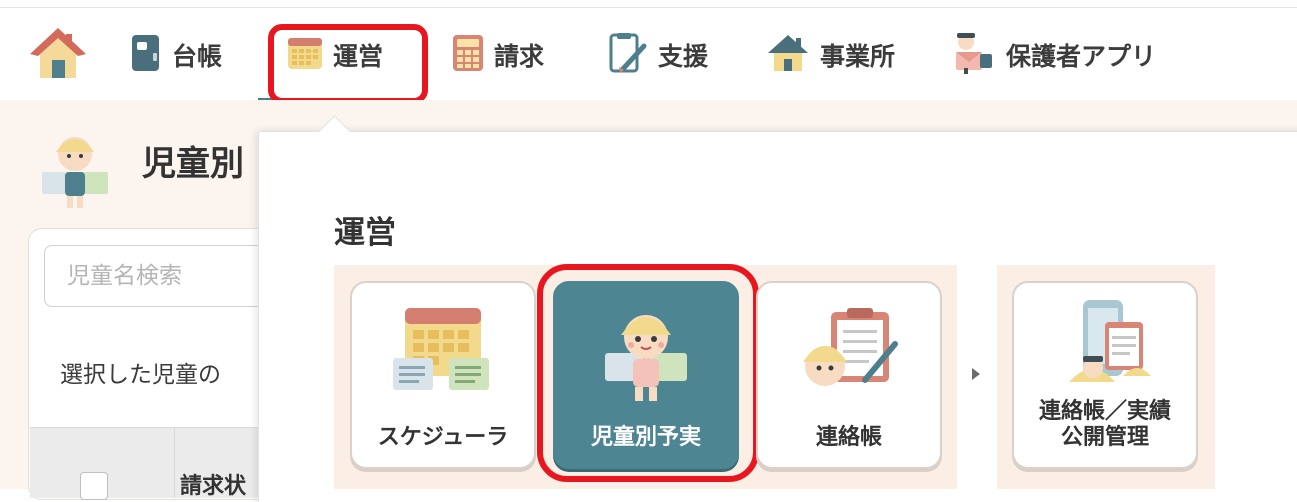 This screenshot has width=1297, height=502. I want to click on nav-office: 事業所, so click(830, 55).